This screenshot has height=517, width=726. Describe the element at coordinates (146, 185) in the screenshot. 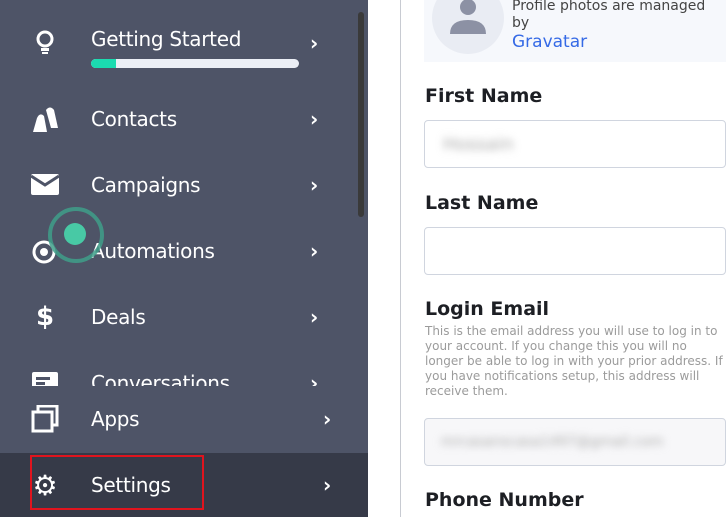

I see `sidebar-item-label: Campaigns` at that location.